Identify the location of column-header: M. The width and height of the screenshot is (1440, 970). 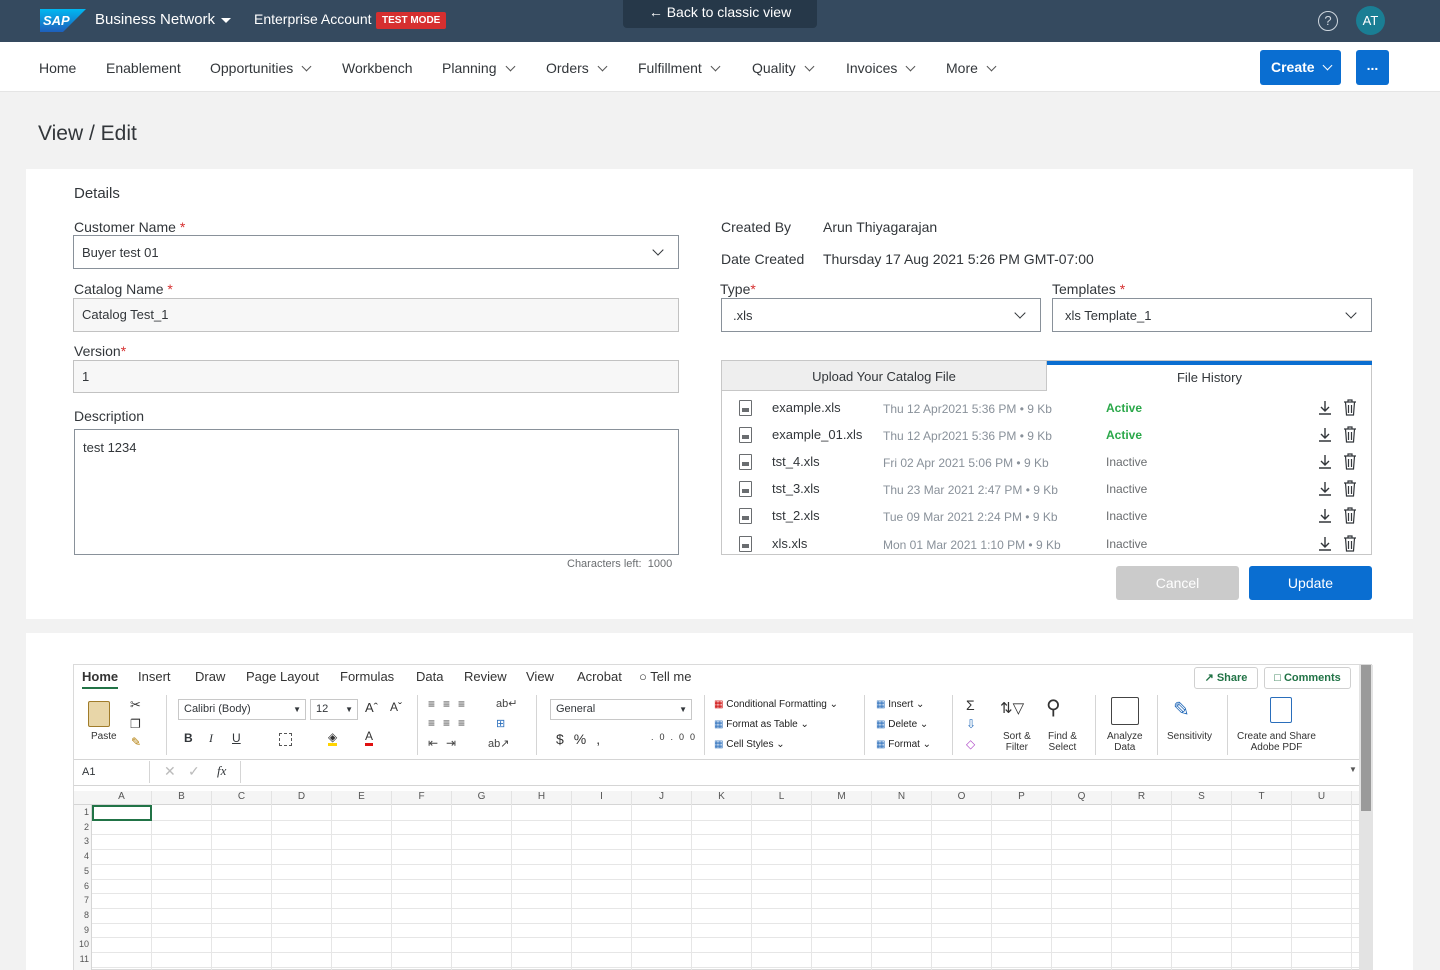
(842, 798).